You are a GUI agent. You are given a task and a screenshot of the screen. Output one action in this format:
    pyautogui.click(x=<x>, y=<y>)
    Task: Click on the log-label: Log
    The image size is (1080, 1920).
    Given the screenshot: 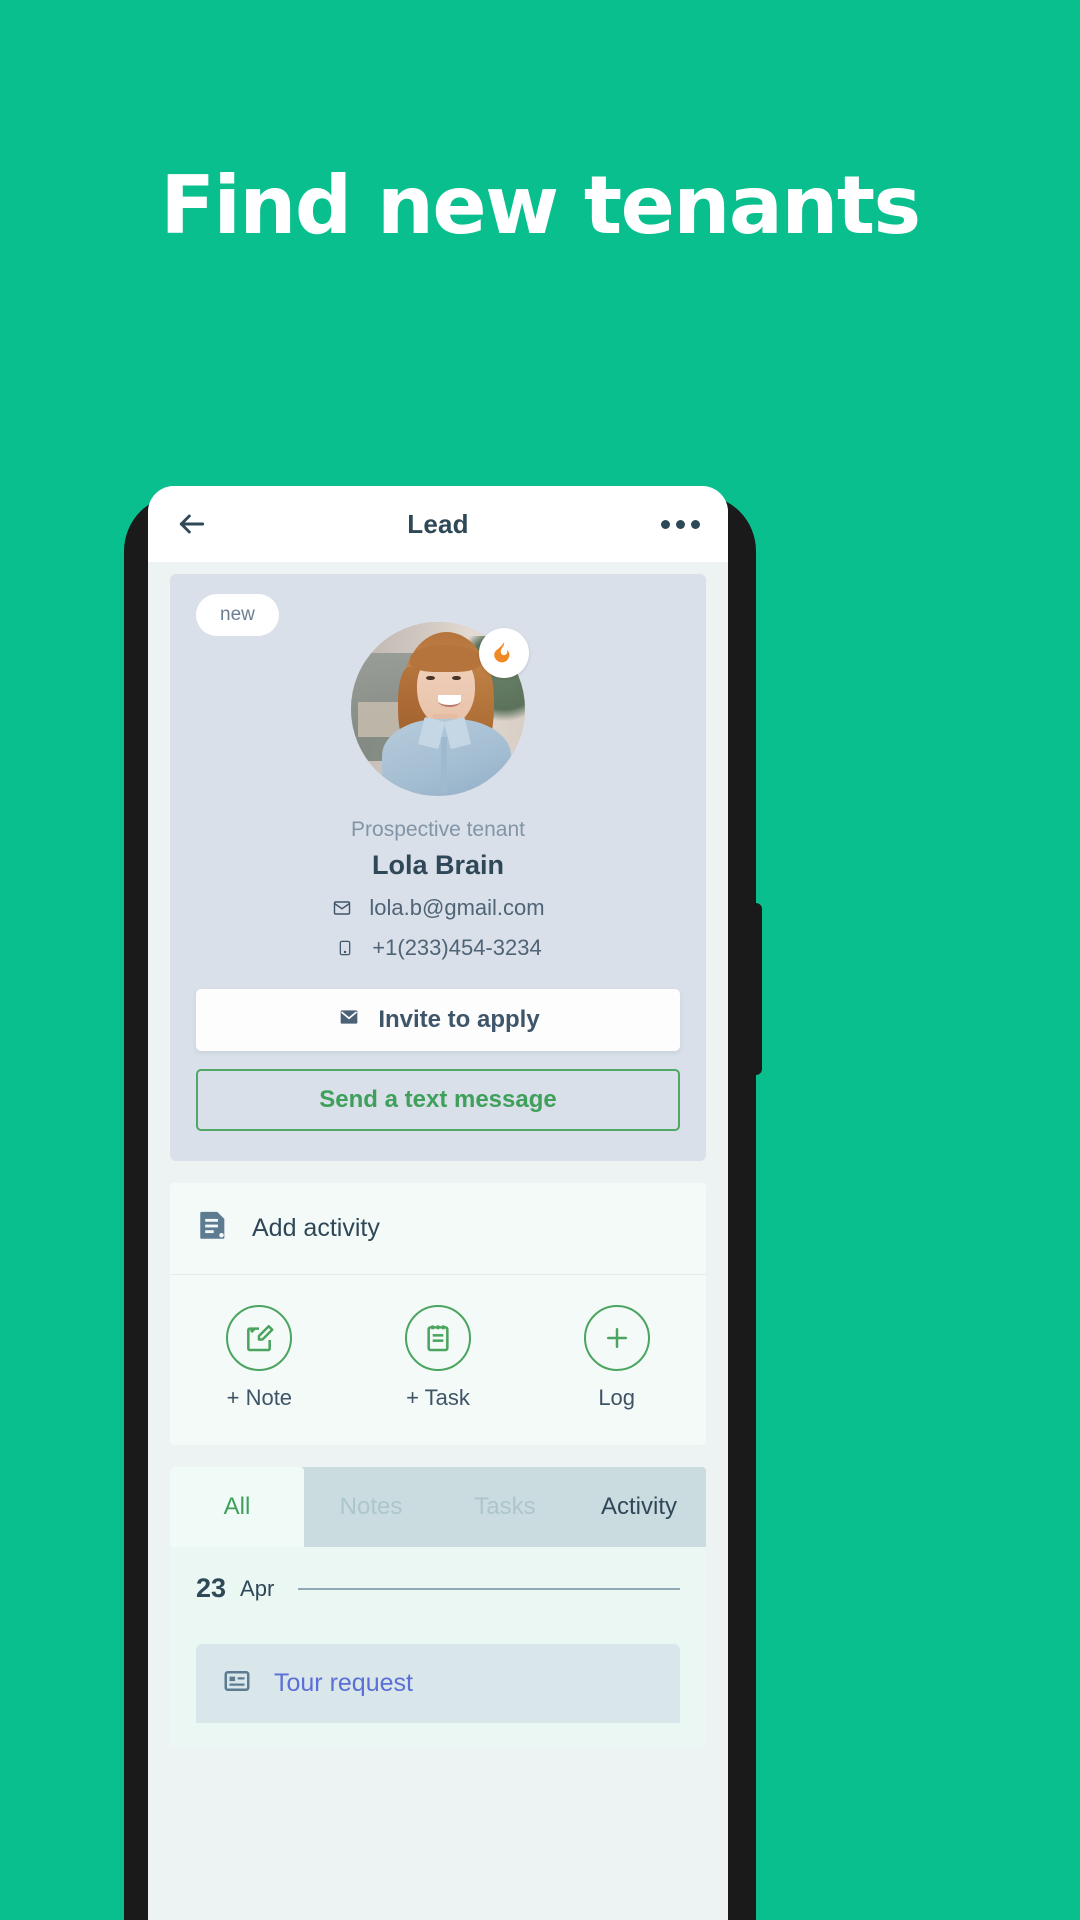 What is the action you would take?
    pyautogui.click(x=617, y=1397)
    